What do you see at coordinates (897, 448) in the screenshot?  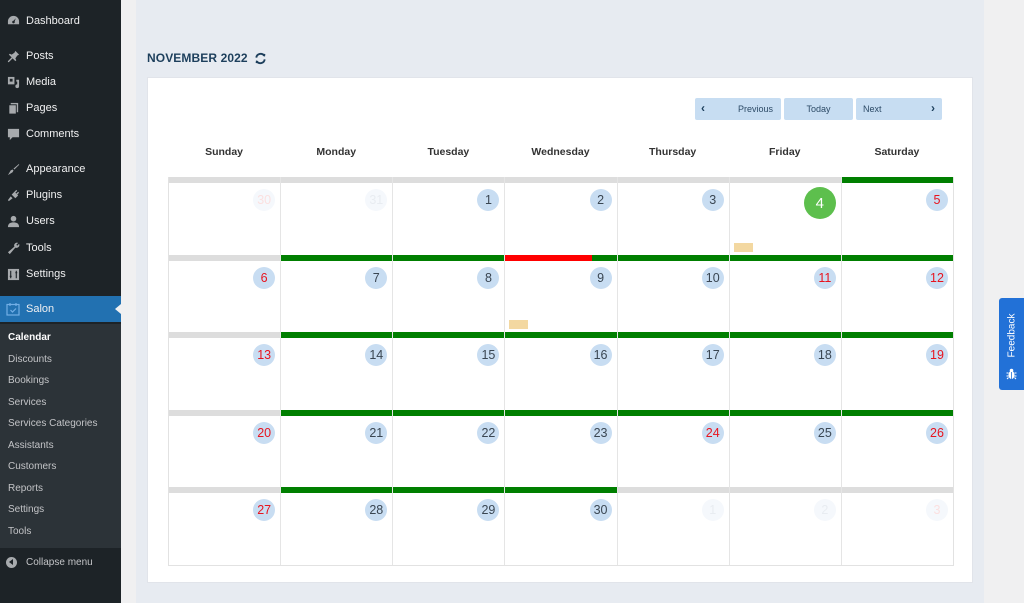 I see `calendar-day-cell: 26` at bounding box center [897, 448].